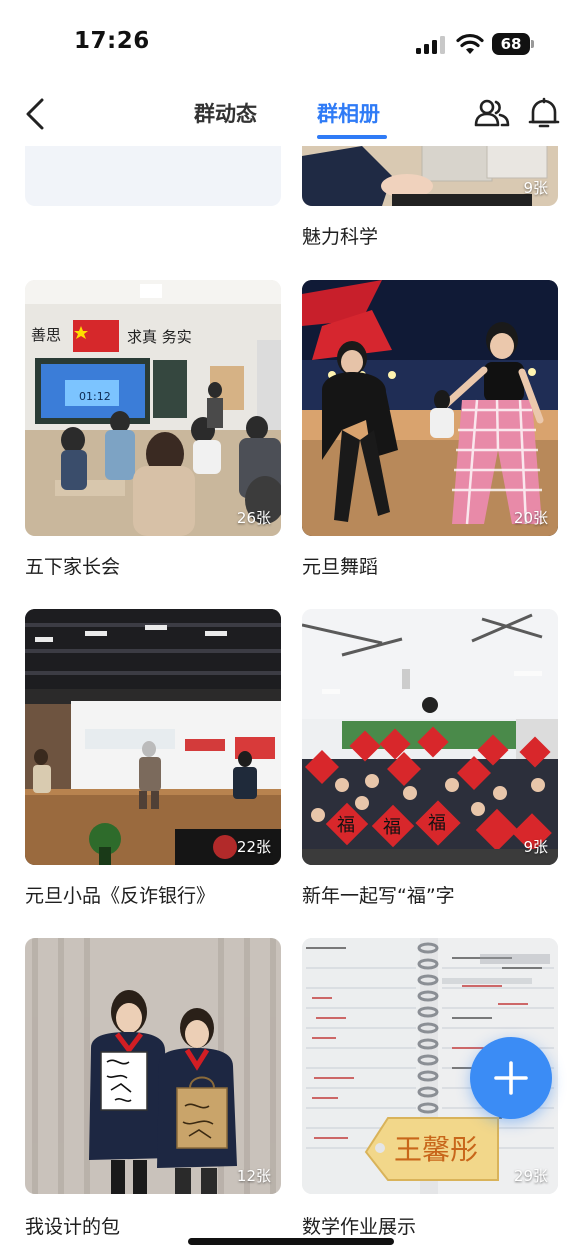  I want to click on add-photo-button, so click(511, 1078).